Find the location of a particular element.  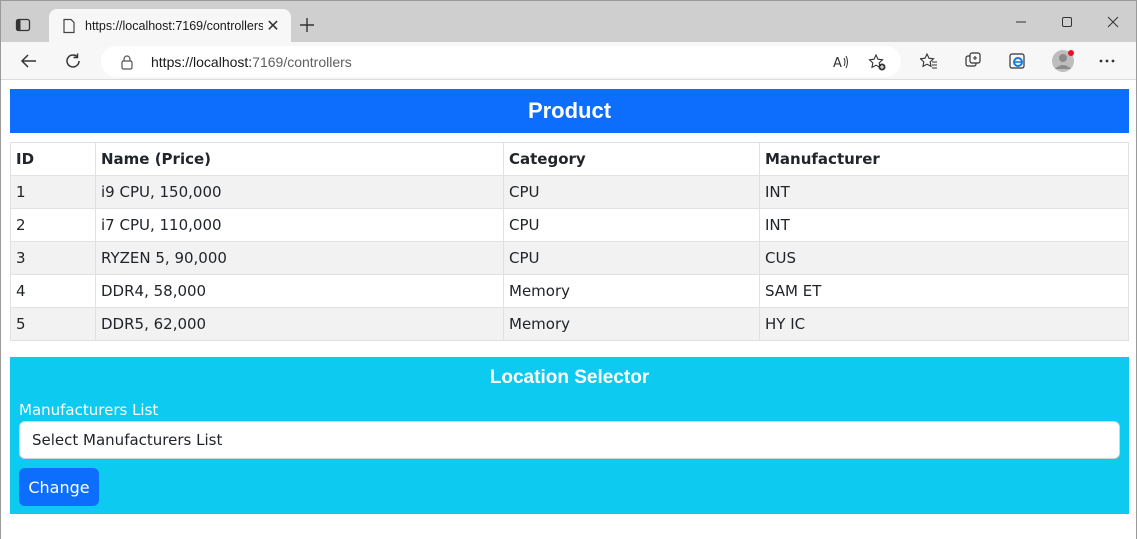

header-name: Name (Price) is located at coordinates (299, 159).